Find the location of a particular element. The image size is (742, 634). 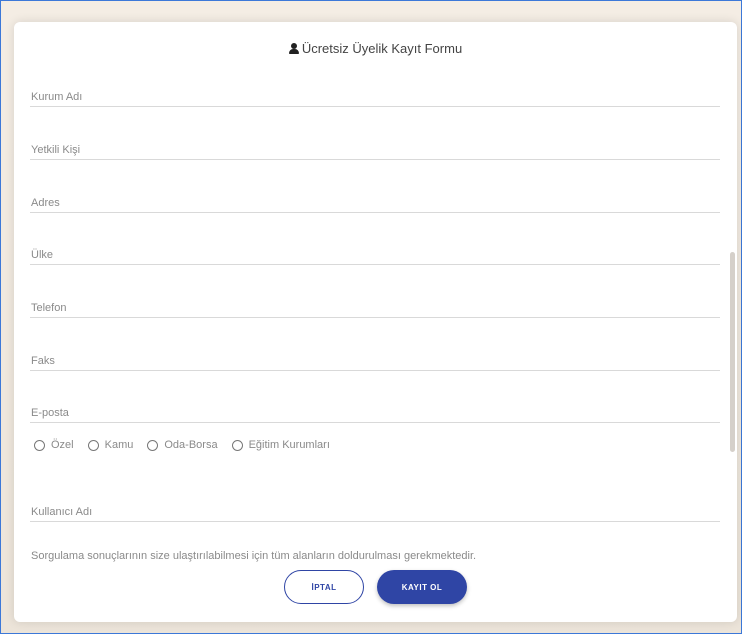

radio-oda-borsa: Oda-Borsa is located at coordinates (182, 445).